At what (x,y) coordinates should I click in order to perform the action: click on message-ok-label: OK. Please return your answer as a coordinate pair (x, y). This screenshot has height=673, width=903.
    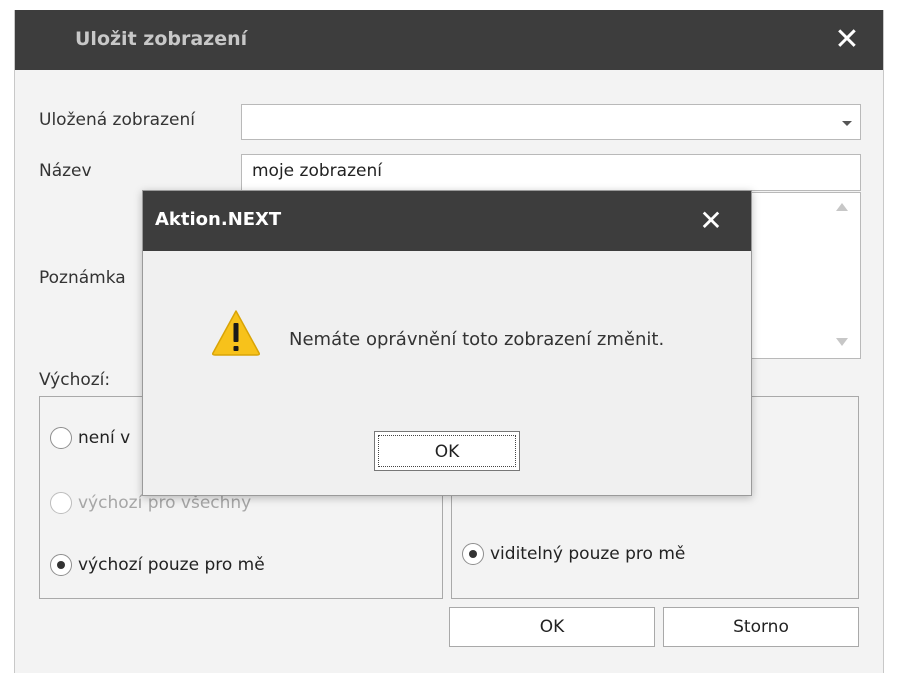
    Looking at the image, I should click on (447, 451).